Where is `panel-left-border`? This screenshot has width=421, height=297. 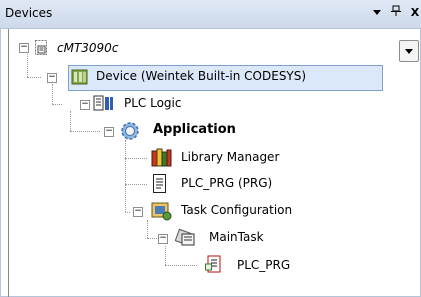
panel-left-border is located at coordinates (8, 163).